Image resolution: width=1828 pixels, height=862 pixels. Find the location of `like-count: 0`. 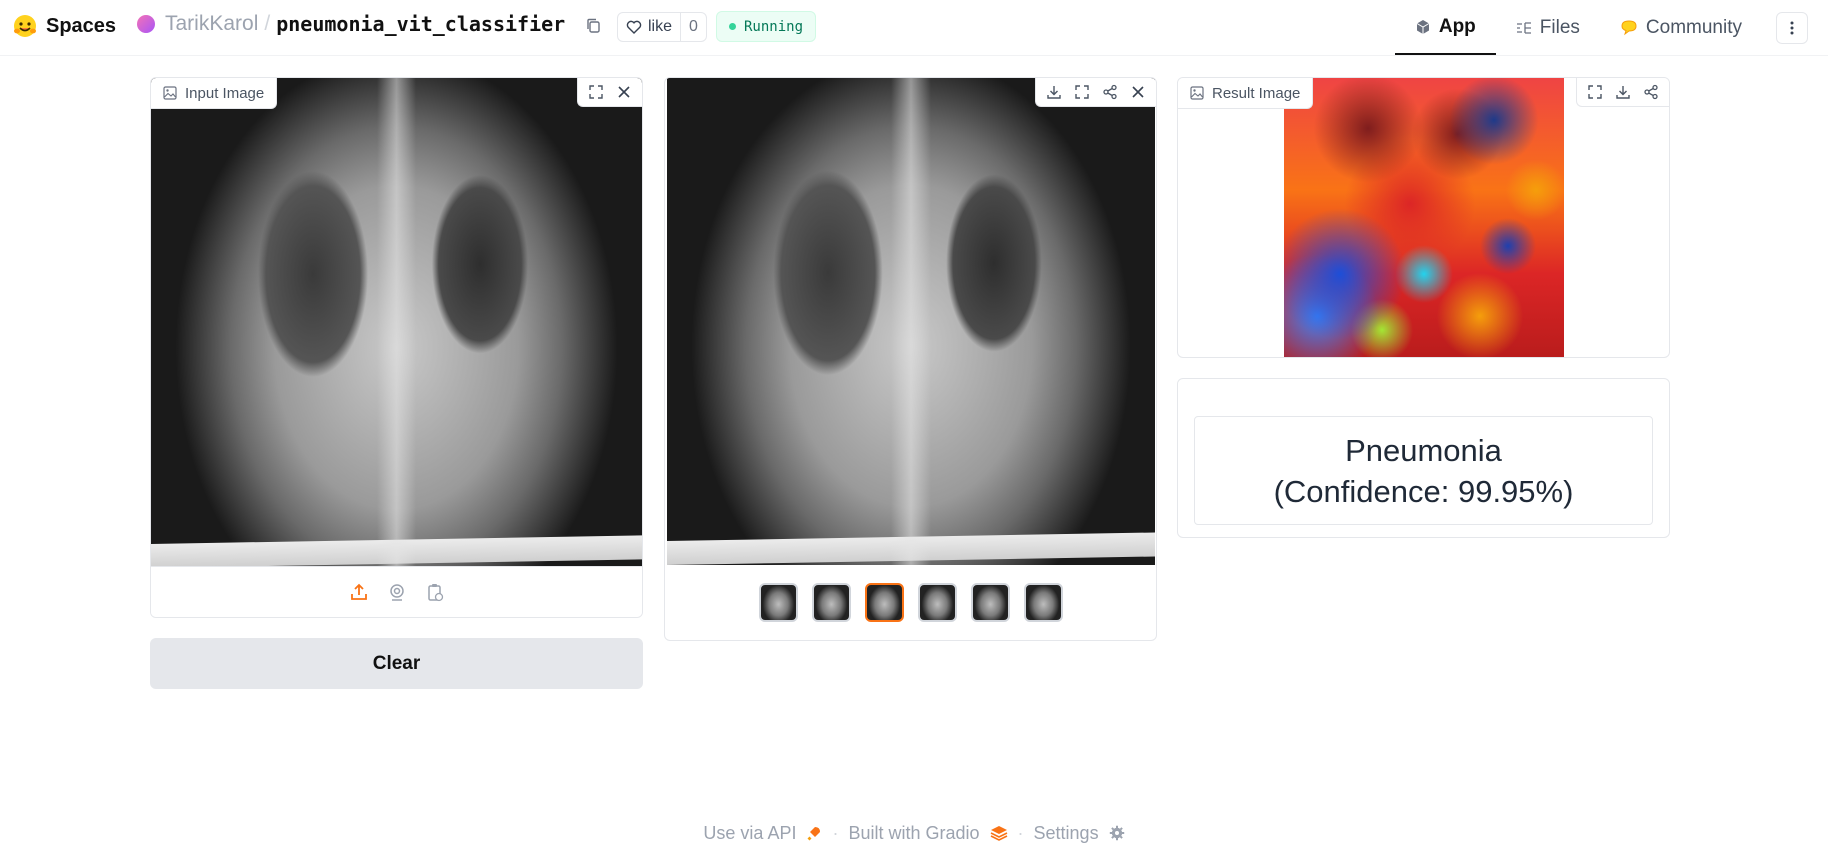

like-count: 0 is located at coordinates (693, 27).